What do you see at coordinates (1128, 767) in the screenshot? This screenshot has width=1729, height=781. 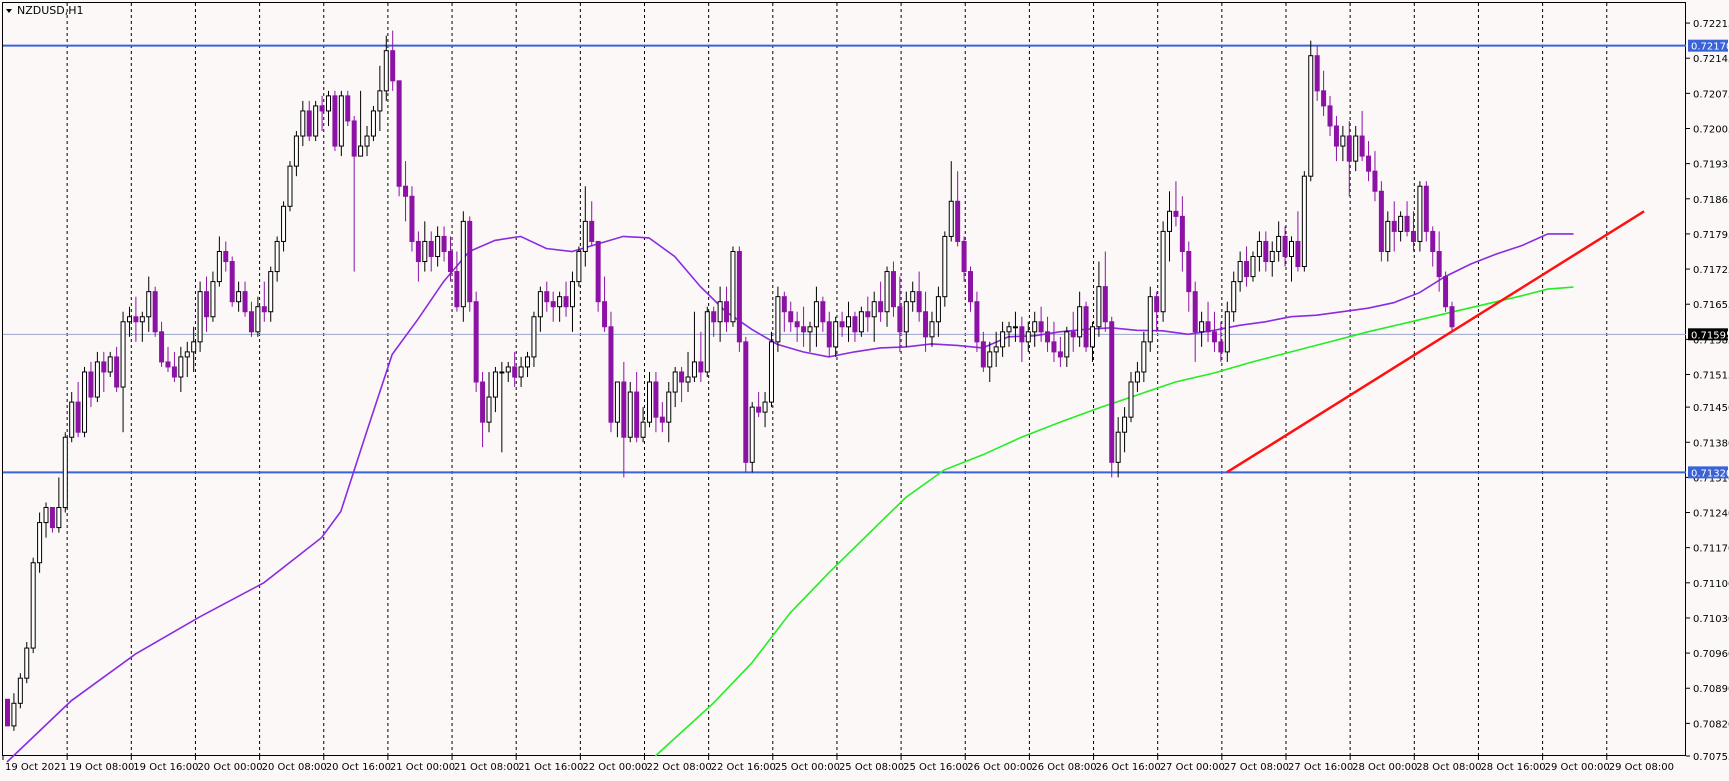 I see `x-tick-label: 26 Oct 16:00` at bounding box center [1128, 767].